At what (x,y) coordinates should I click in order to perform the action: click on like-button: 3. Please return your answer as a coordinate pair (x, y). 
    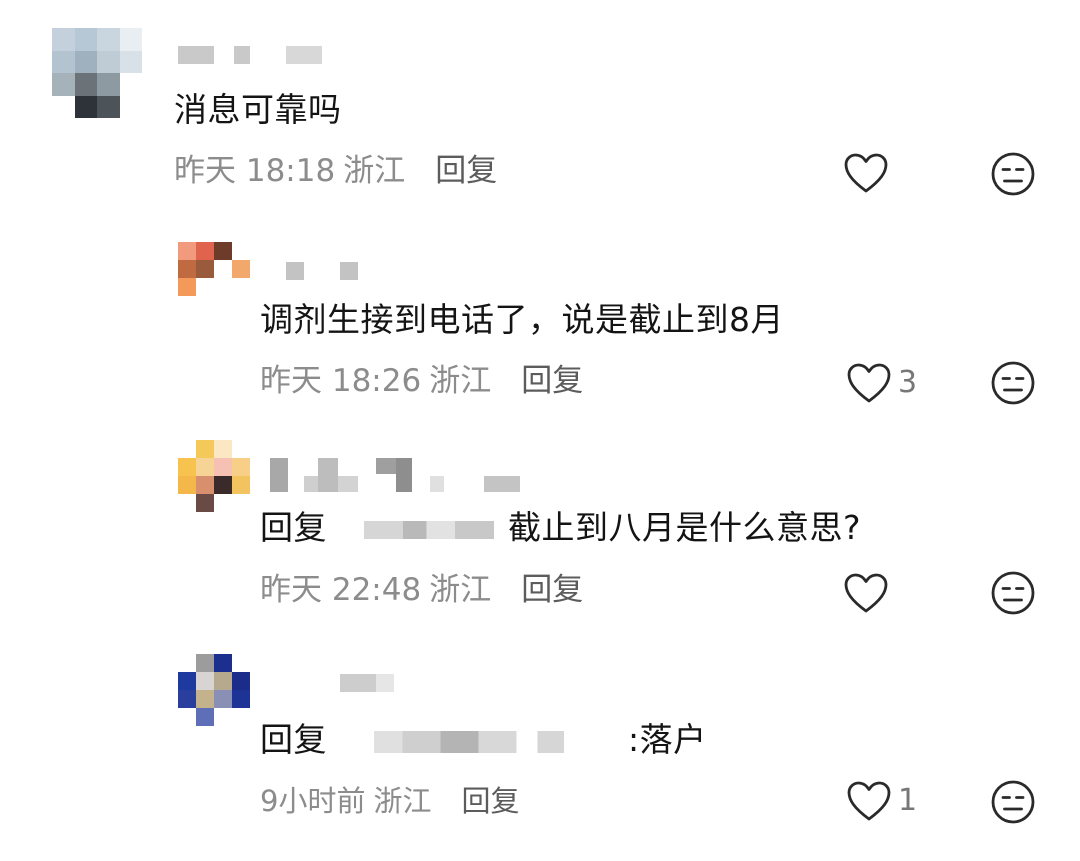
    Looking at the image, I should click on (881, 383).